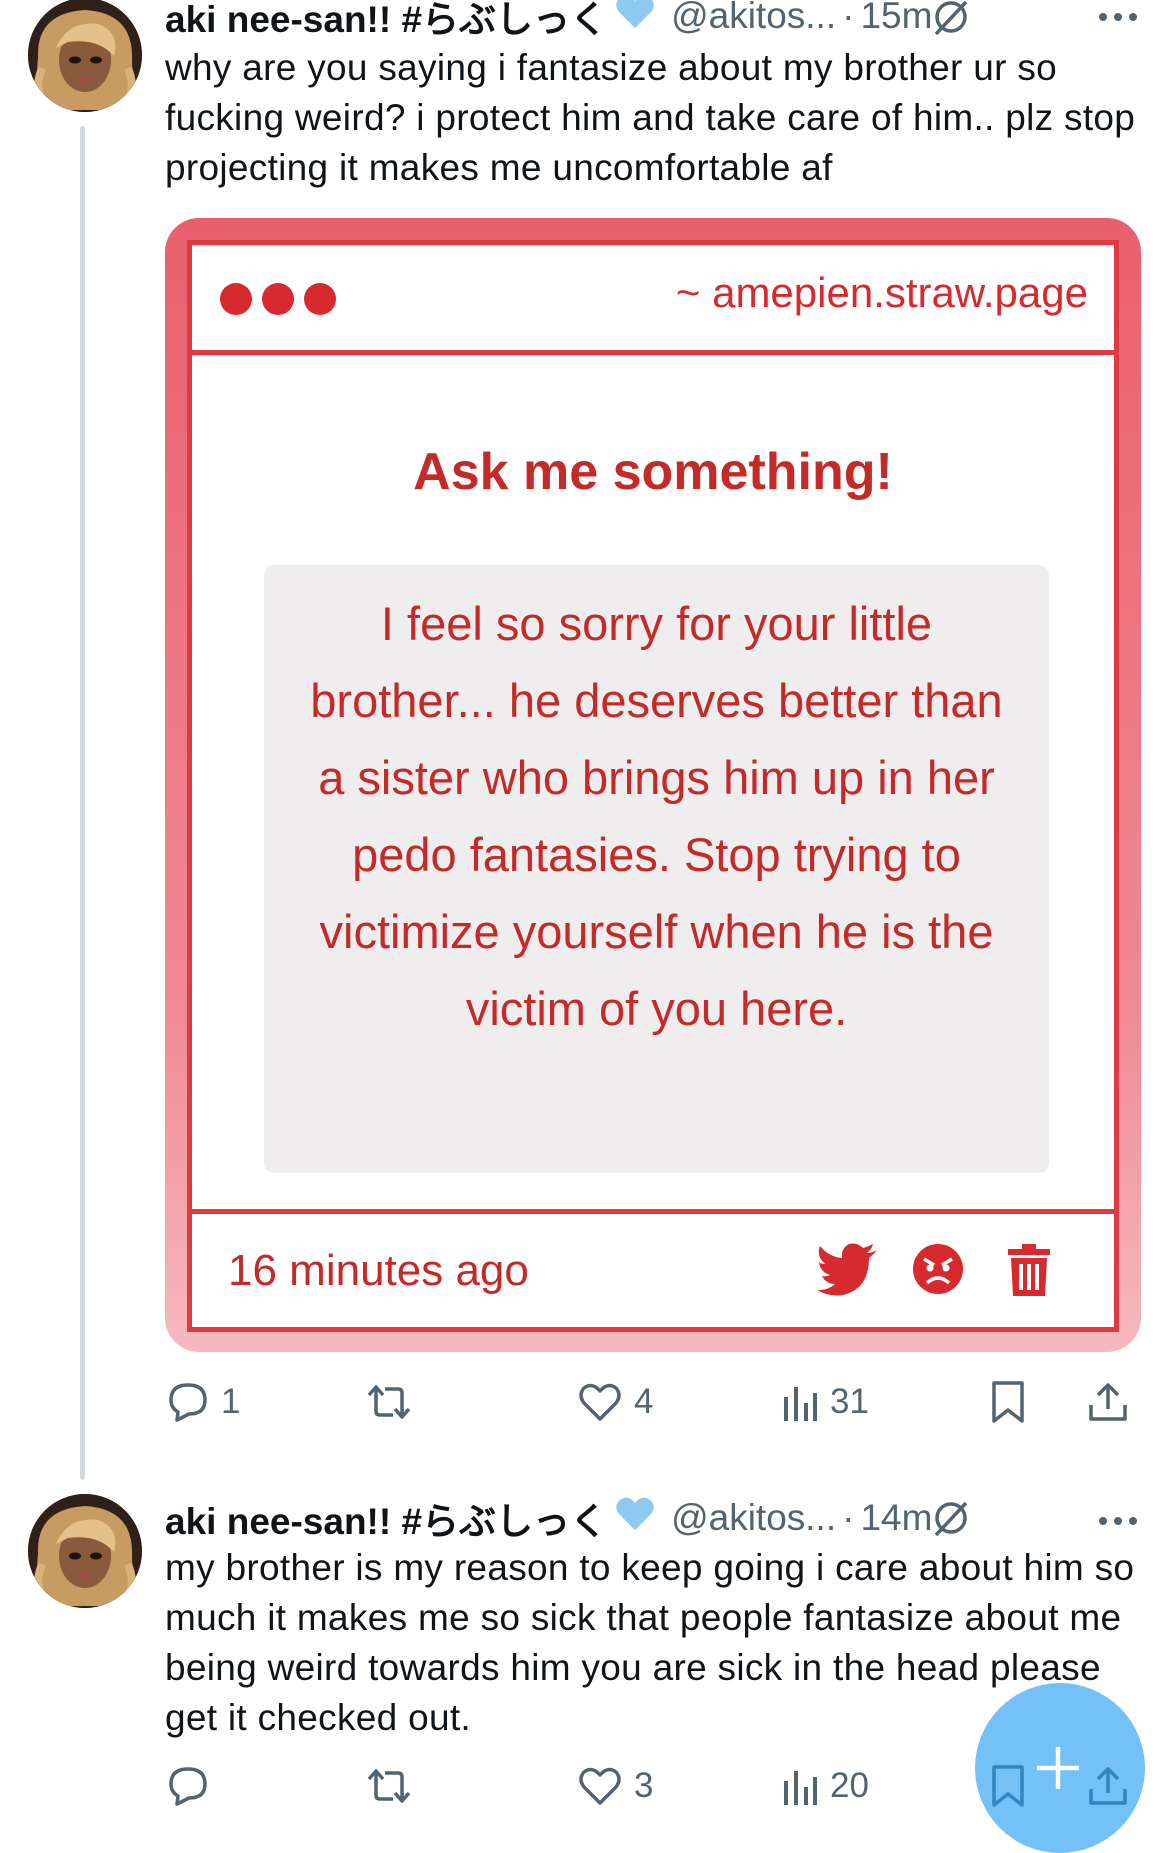 The width and height of the screenshot is (1170, 1853). I want to click on card-footer: 16 minutes ago, so click(653, 1268).